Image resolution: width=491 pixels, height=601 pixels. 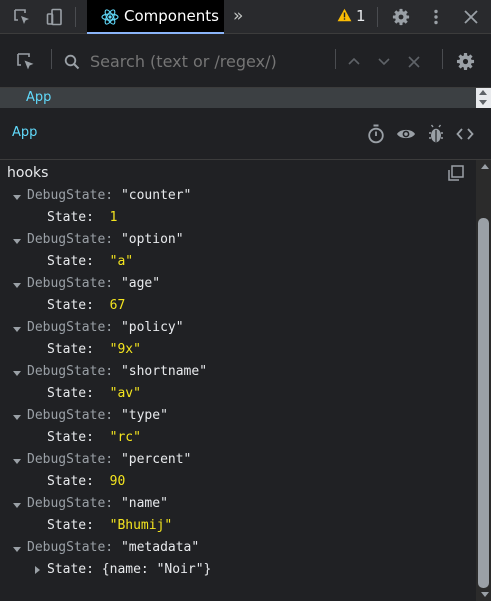 I want to click on hook-row: DebugState: "policy", so click(x=105, y=327).